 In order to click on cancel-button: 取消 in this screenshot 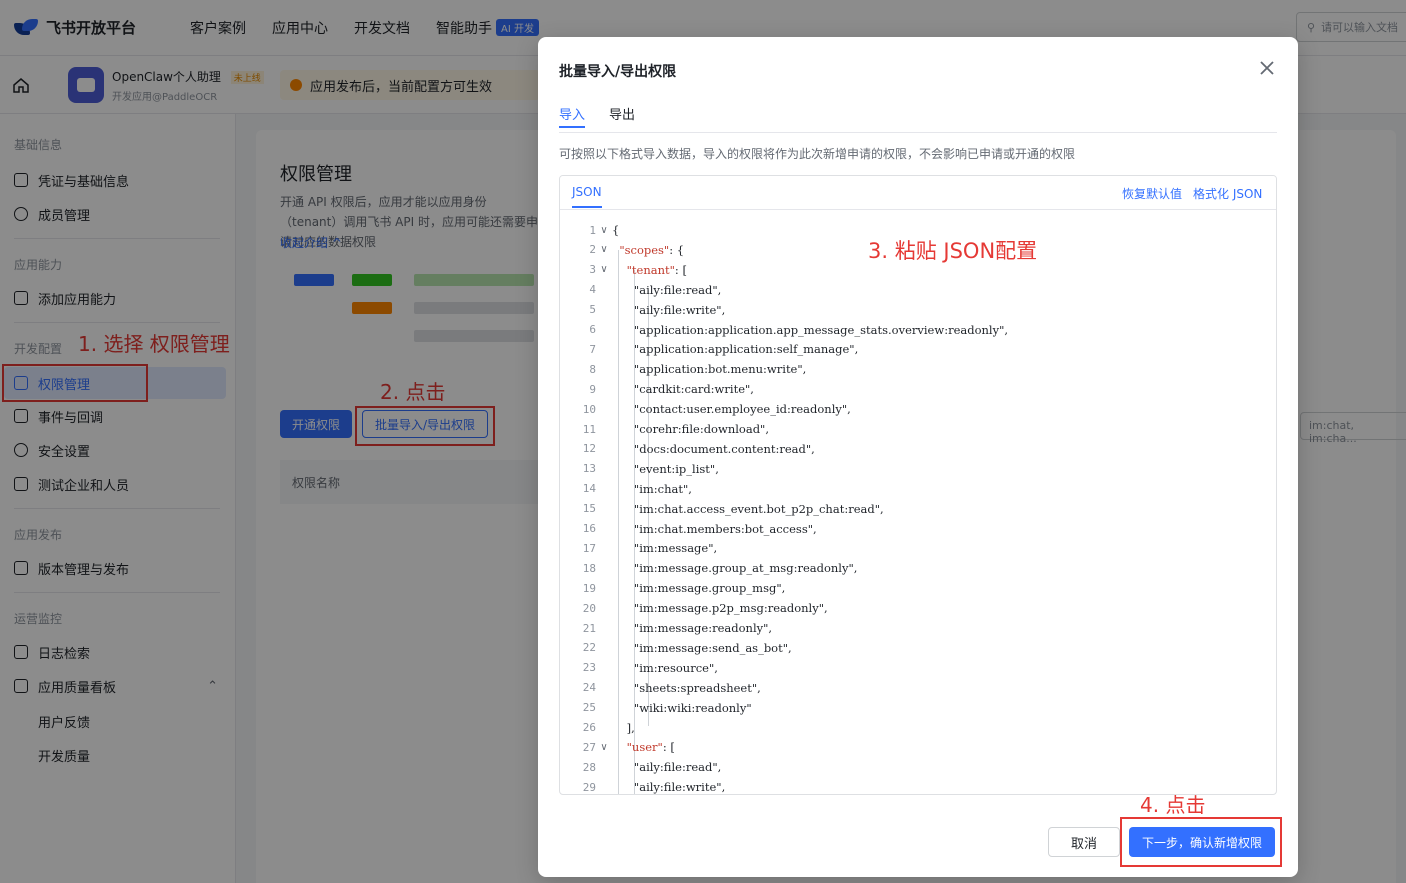, I will do `click(1084, 842)`.